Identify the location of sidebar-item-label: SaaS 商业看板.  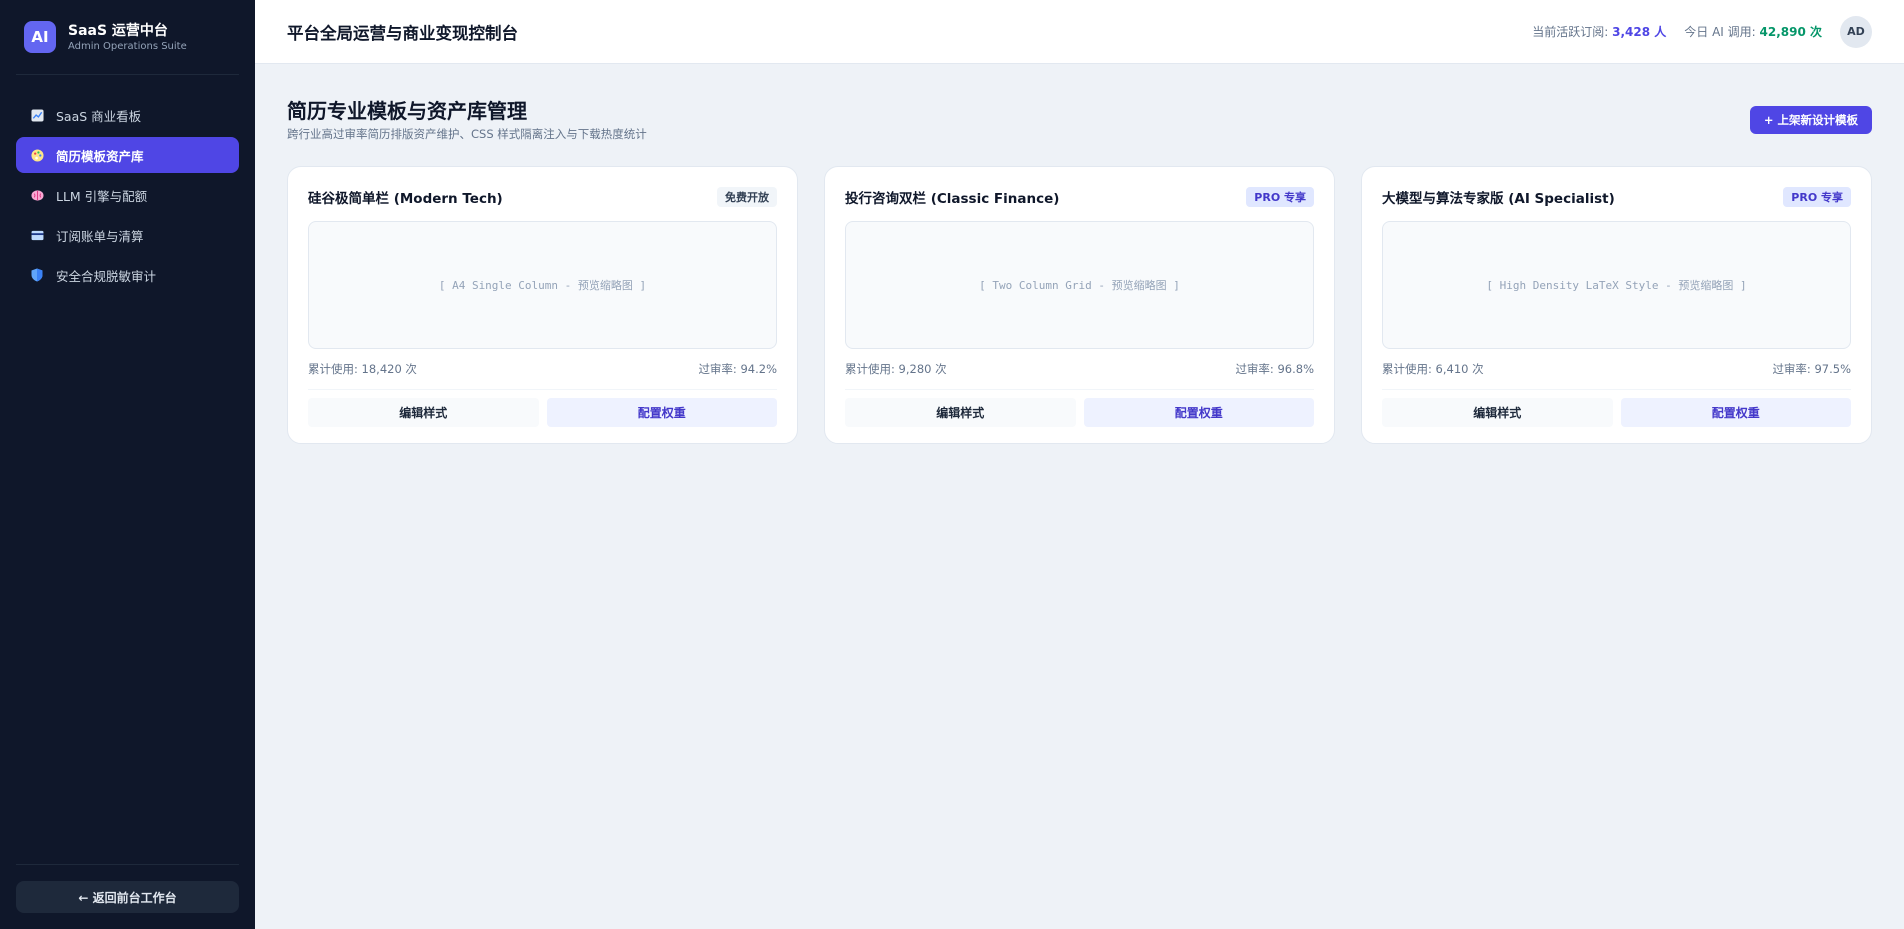
(99, 116).